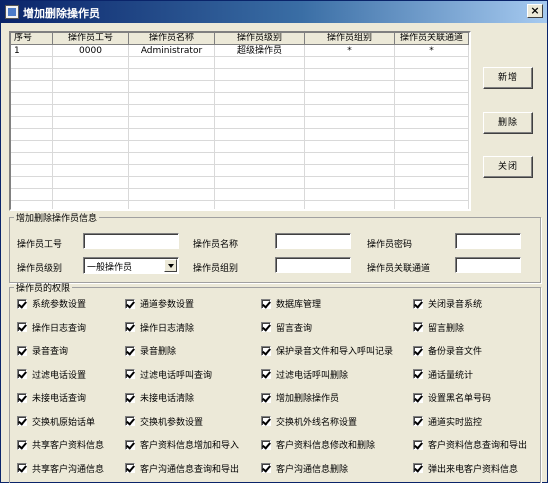 This screenshot has height=483, width=548. What do you see at coordinates (42, 350) in the screenshot?
I see `permission-checkbox: 录音查询` at bounding box center [42, 350].